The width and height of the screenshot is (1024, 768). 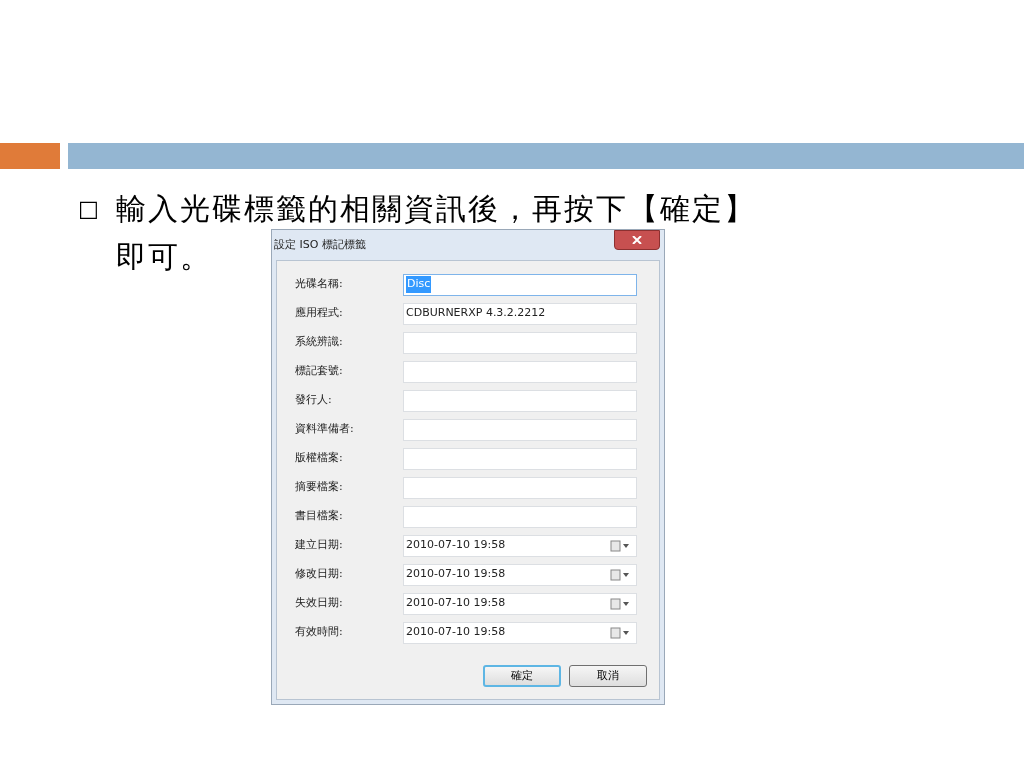 I want to click on dialog-button: 確定, so click(x=522, y=676).